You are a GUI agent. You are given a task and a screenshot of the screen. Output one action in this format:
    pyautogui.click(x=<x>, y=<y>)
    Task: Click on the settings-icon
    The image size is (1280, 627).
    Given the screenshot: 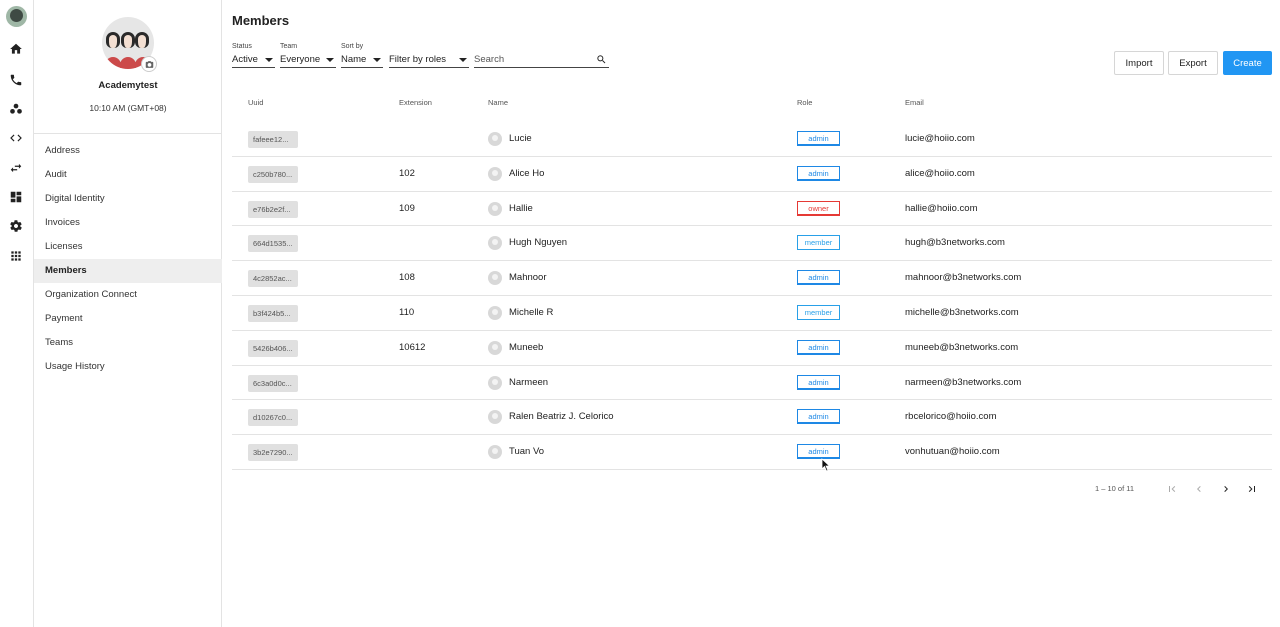 What is the action you would take?
    pyautogui.click(x=16, y=226)
    